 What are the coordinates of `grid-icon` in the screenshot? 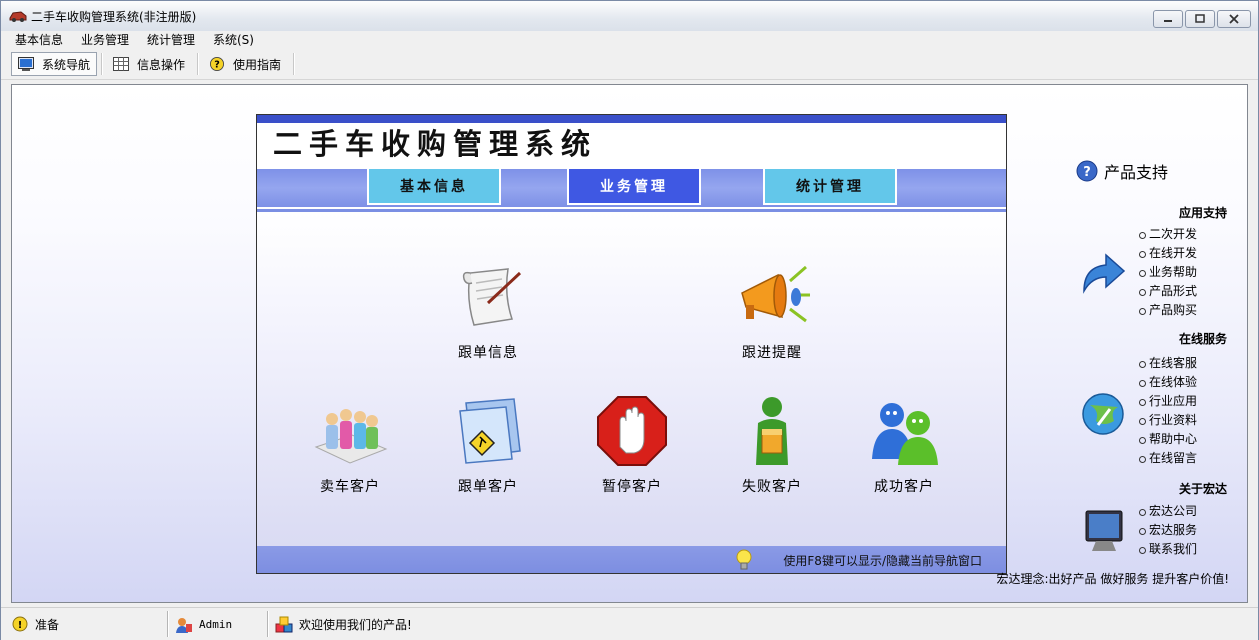 It's located at (121, 64).